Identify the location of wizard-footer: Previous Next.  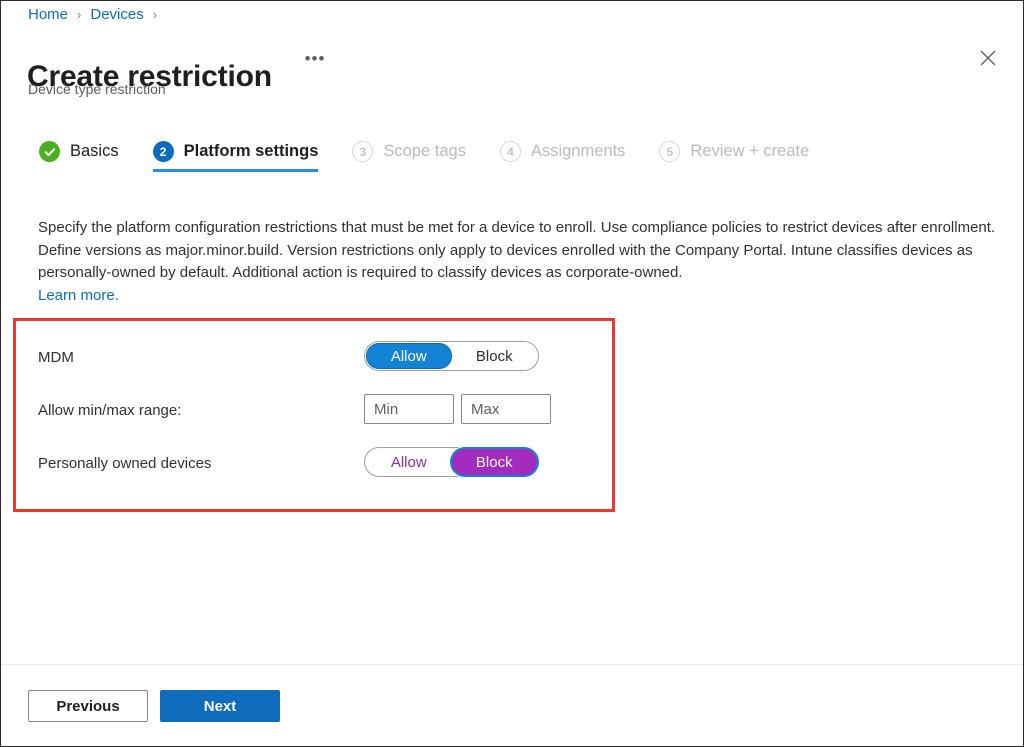
(154, 706).